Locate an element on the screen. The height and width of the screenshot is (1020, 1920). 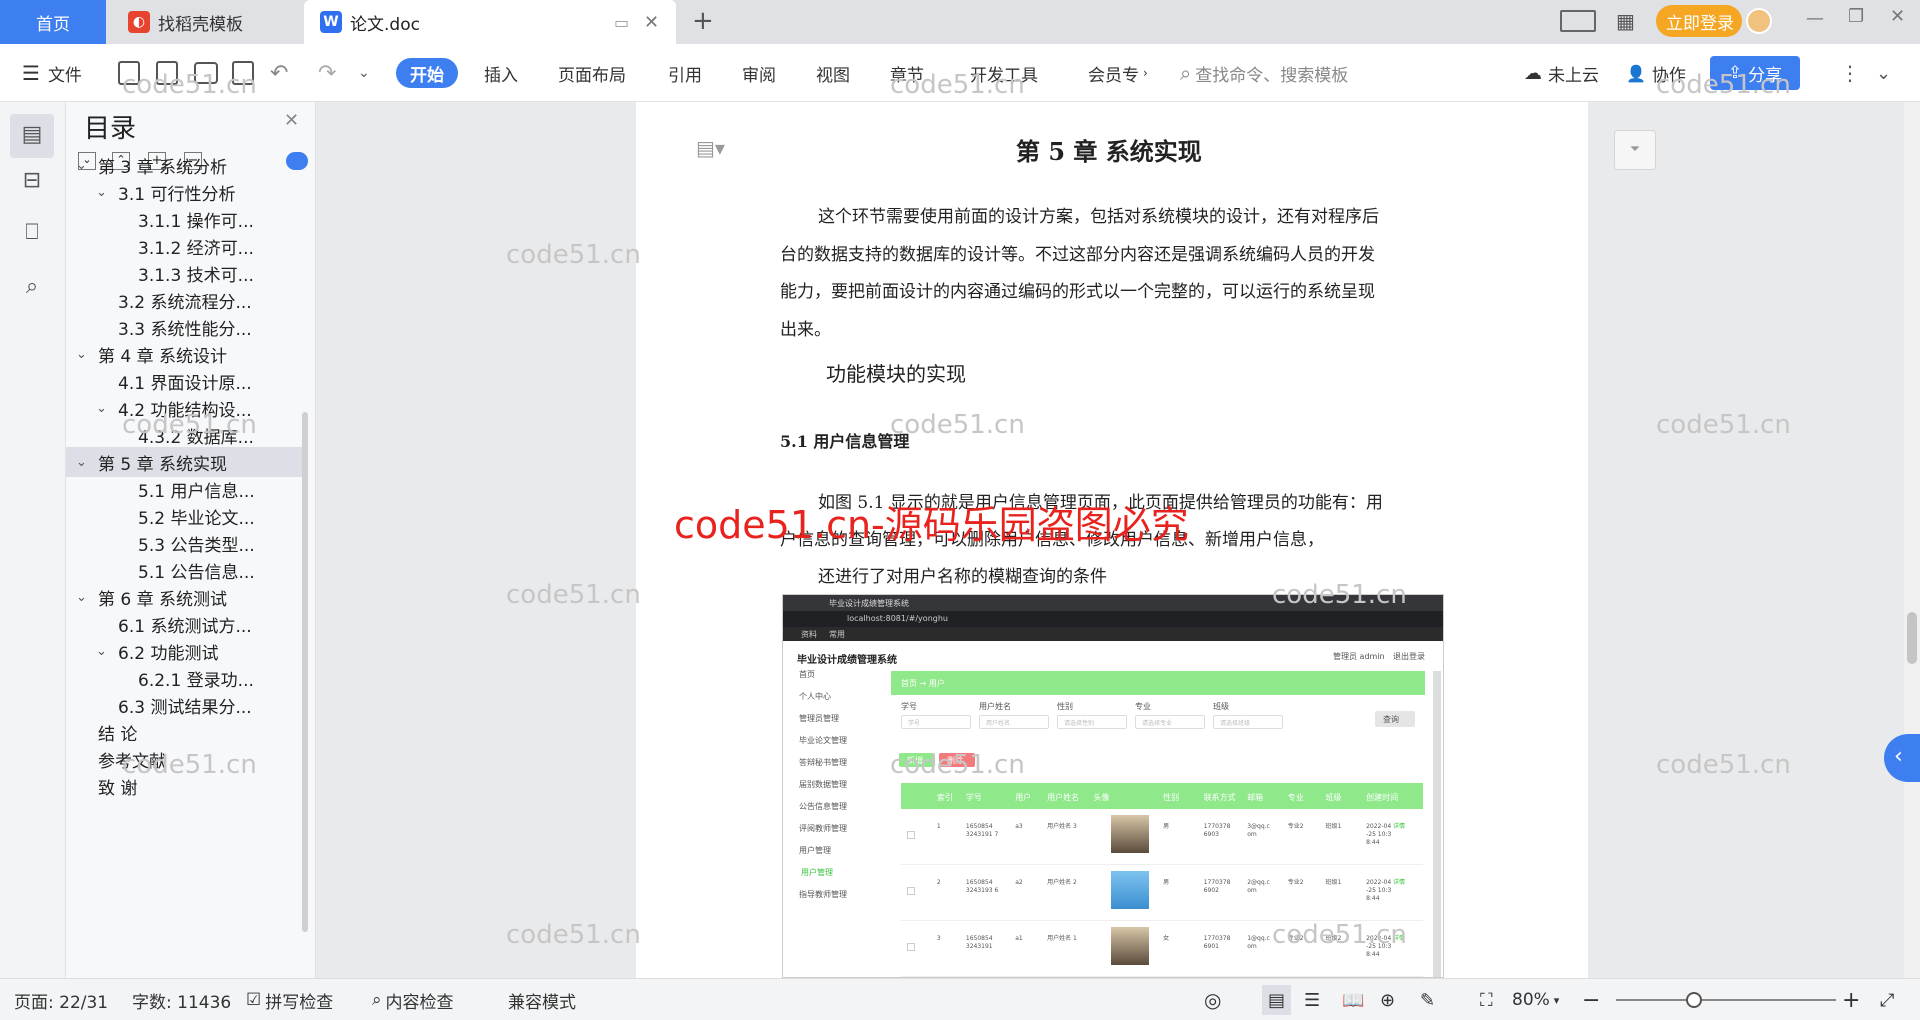
tab-start: 开始 is located at coordinates (427, 73).